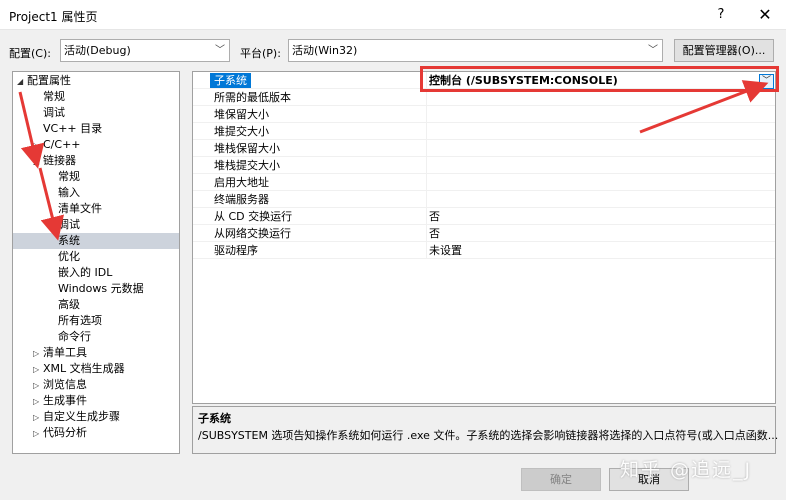 This screenshot has width=786, height=500. What do you see at coordinates (96, 225) in the screenshot?
I see `tree-item-linker-debug: 调试` at bounding box center [96, 225].